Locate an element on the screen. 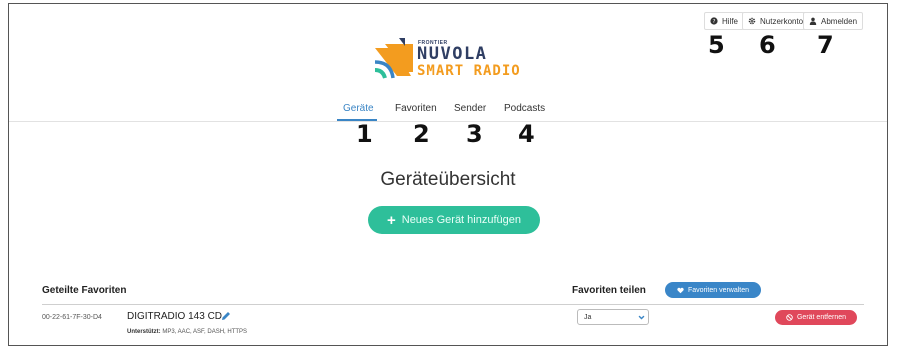 The width and height of the screenshot is (897, 348). device-mac: 00-22-61-7F-30-D4 is located at coordinates (72, 317).